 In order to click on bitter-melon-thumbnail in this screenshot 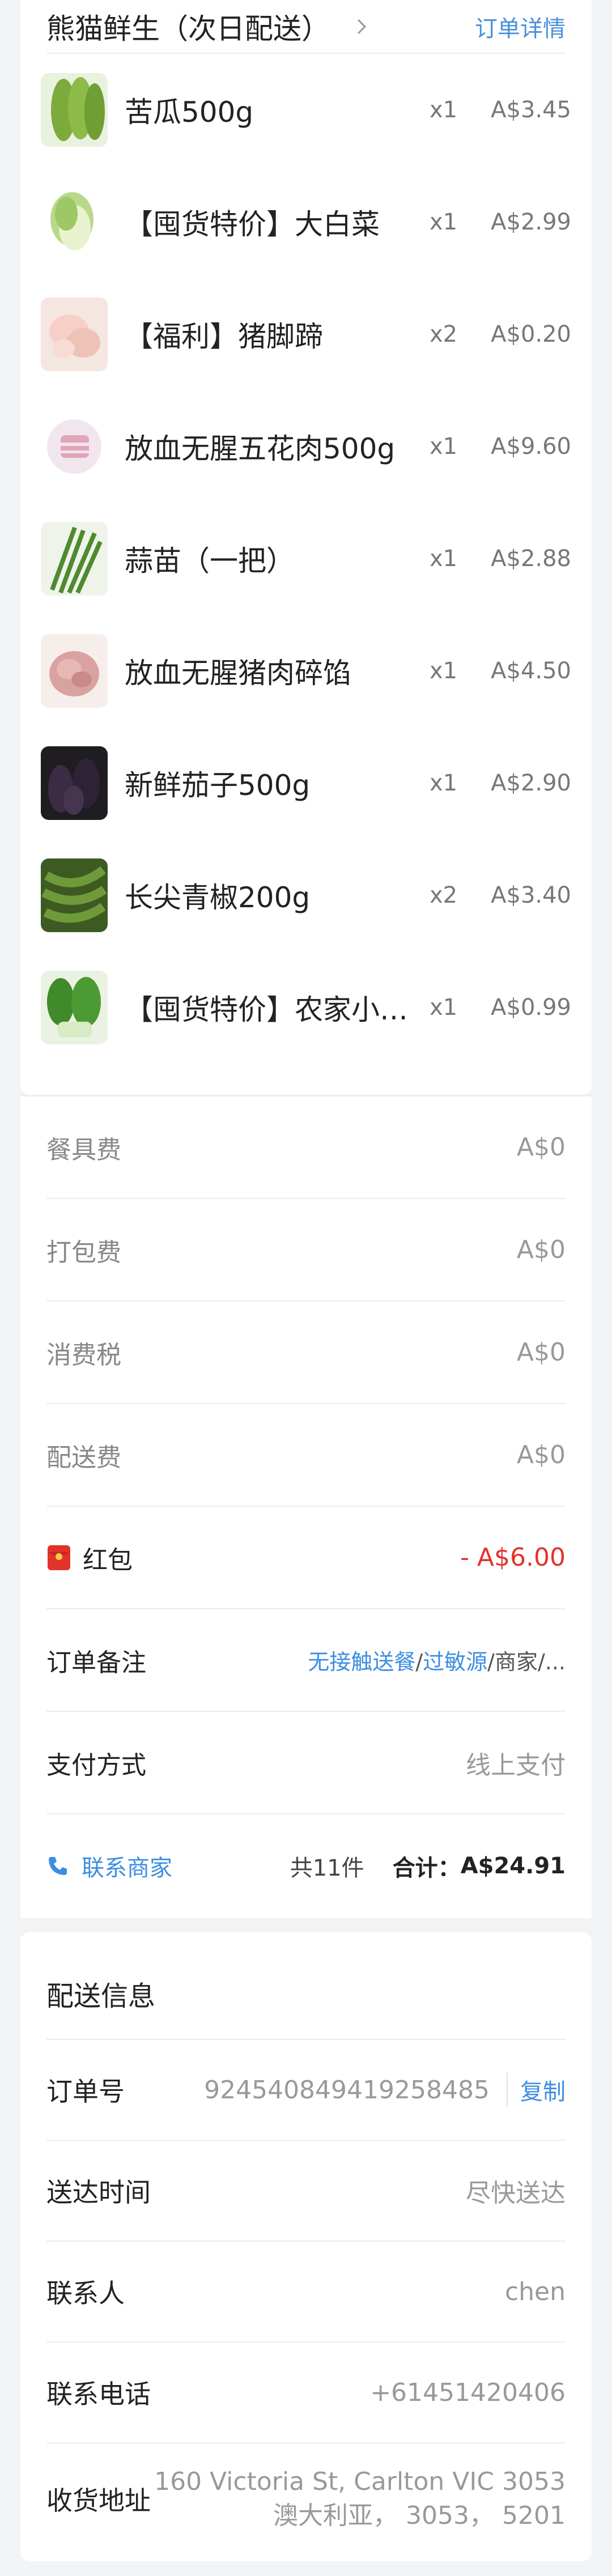, I will do `click(74, 110)`.